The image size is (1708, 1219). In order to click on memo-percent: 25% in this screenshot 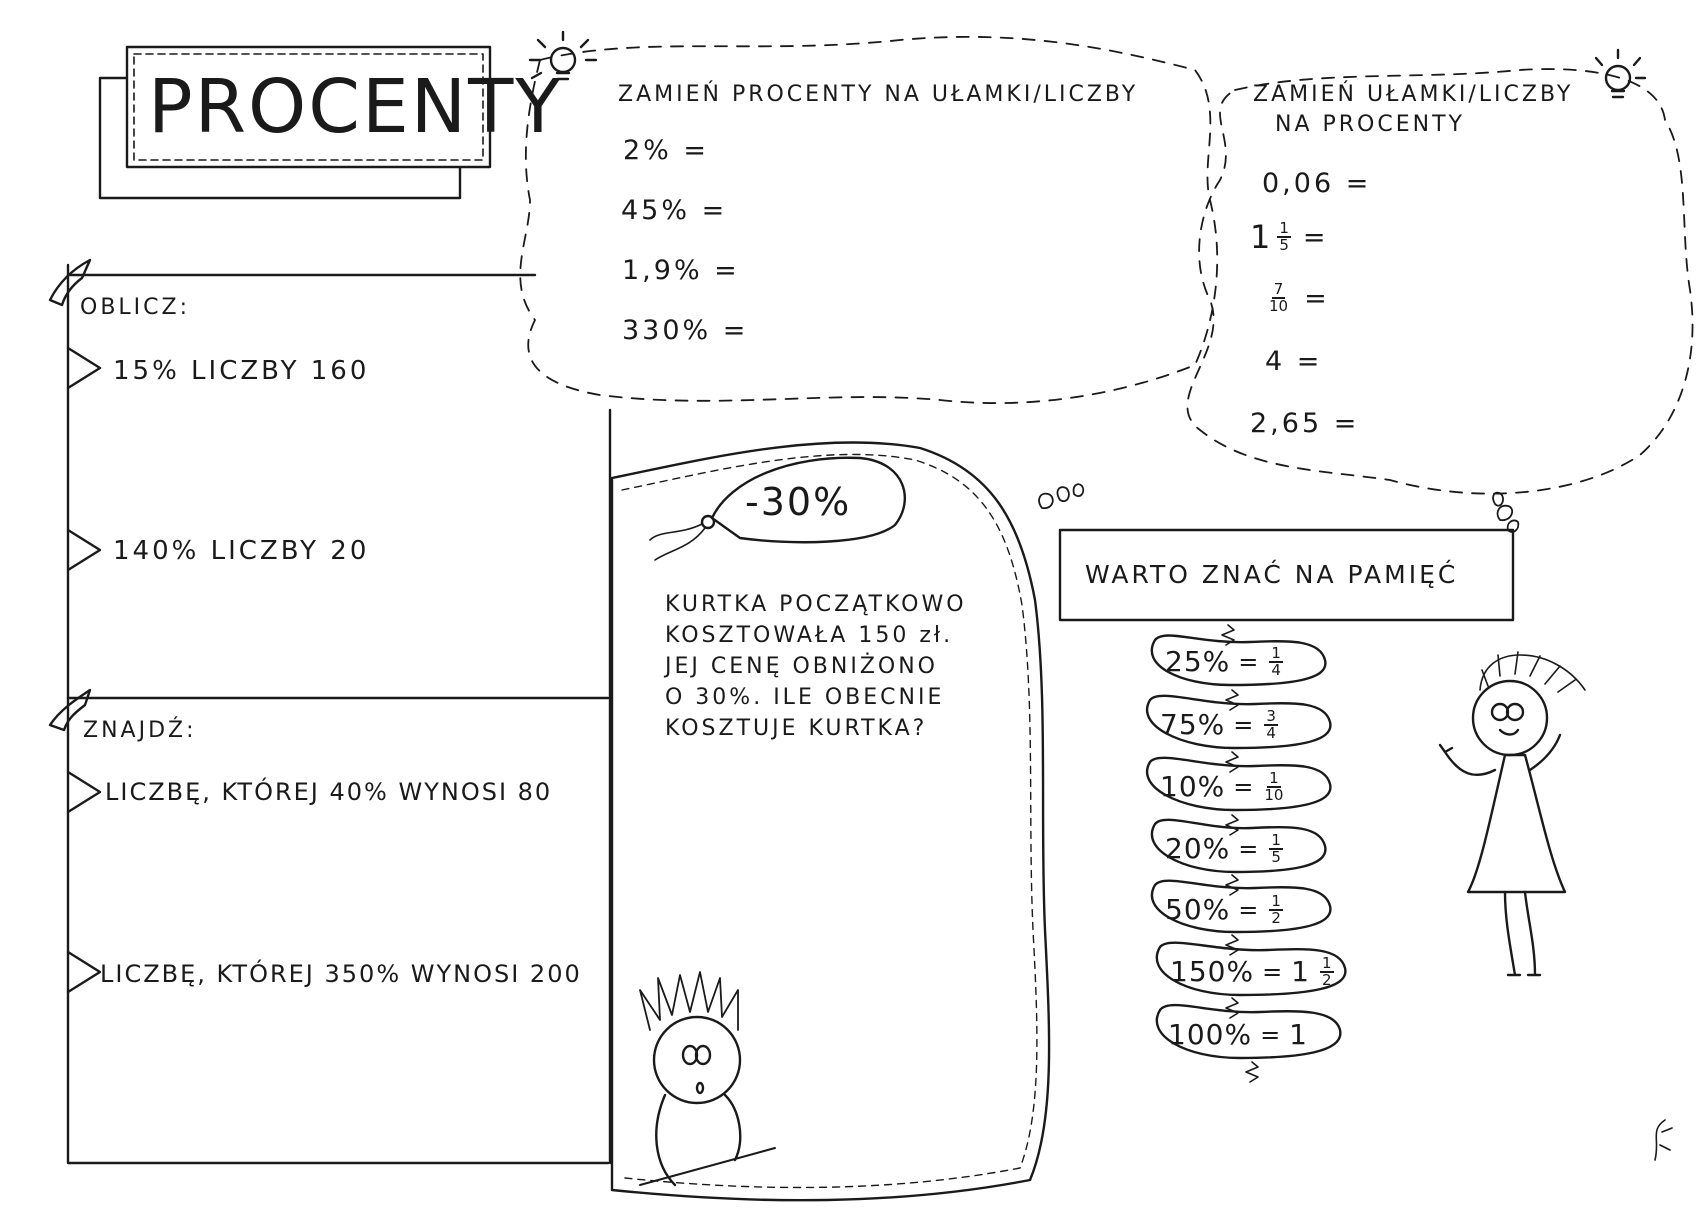, I will do `click(1198, 661)`.